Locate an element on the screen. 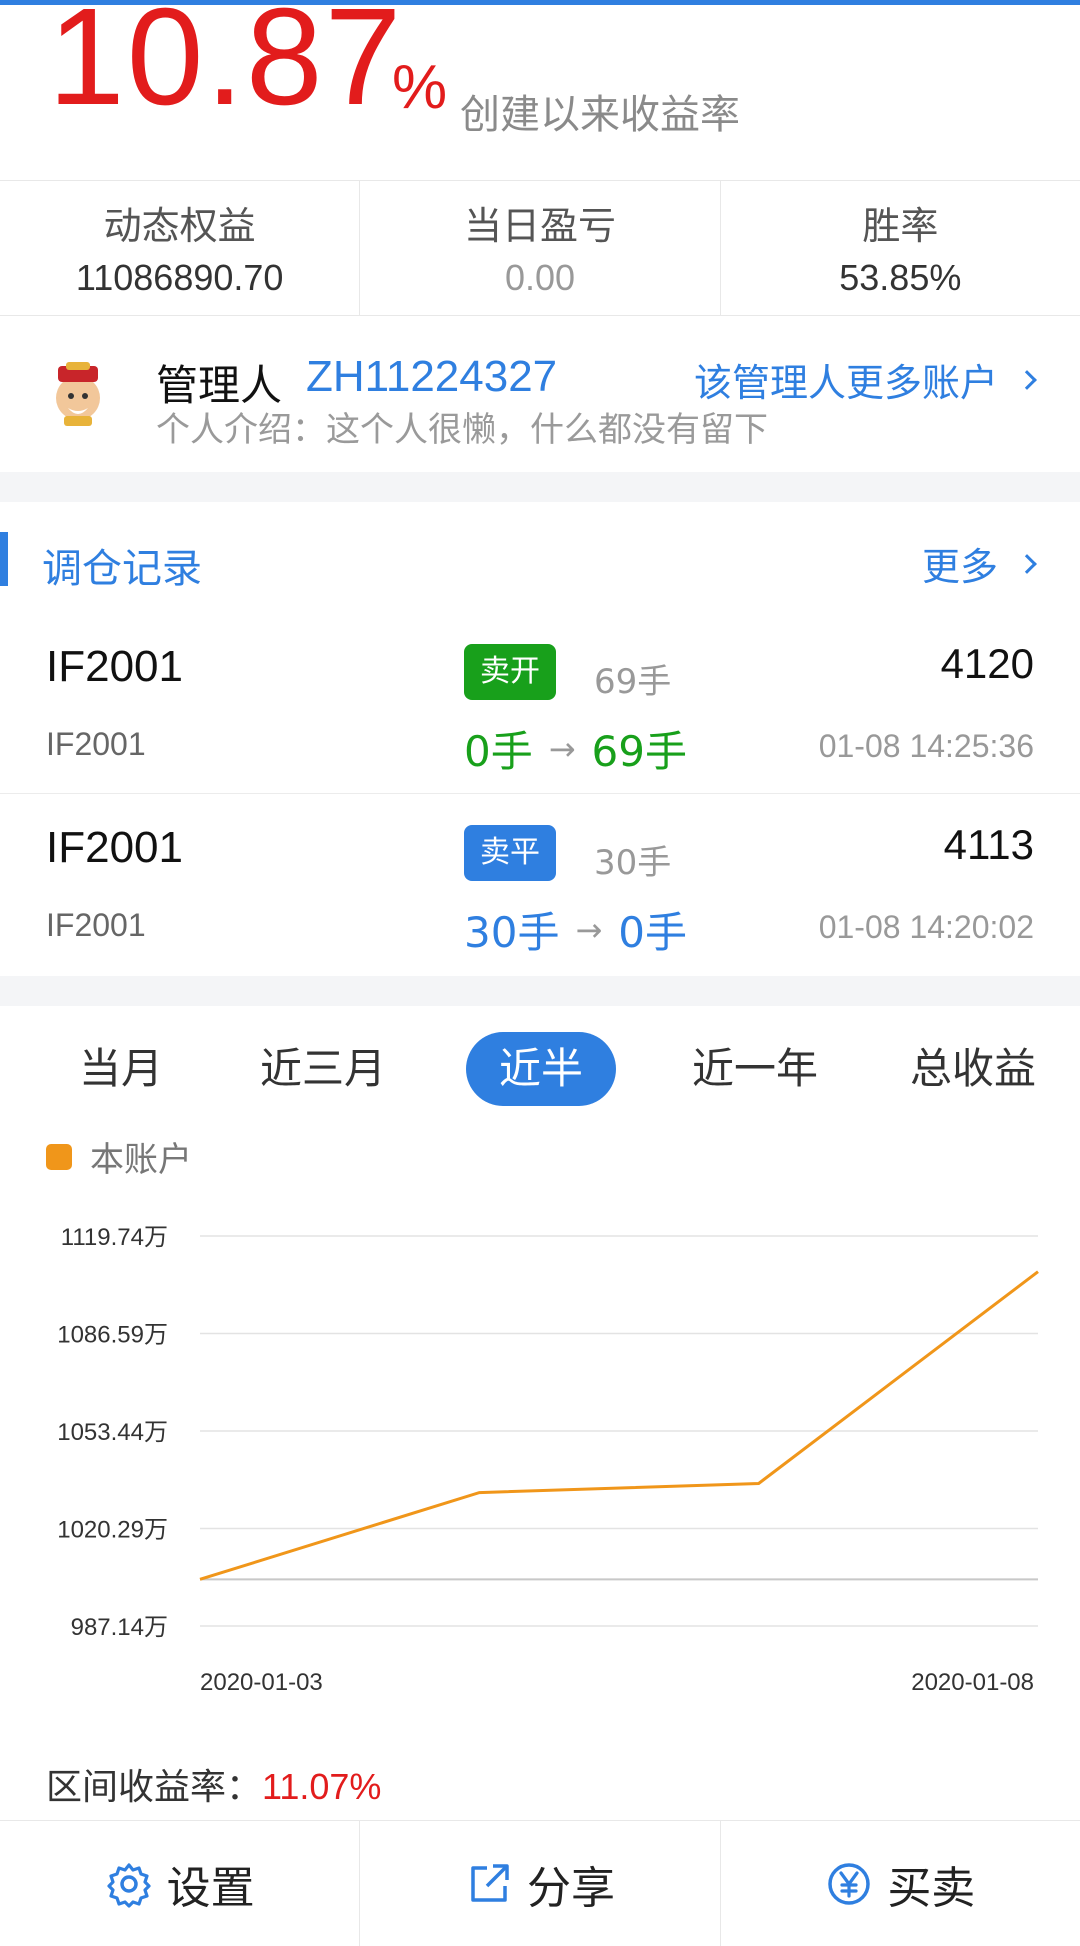 The image size is (1080, 1946). legend-label: 本账户 is located at coordinates (141, 1160).